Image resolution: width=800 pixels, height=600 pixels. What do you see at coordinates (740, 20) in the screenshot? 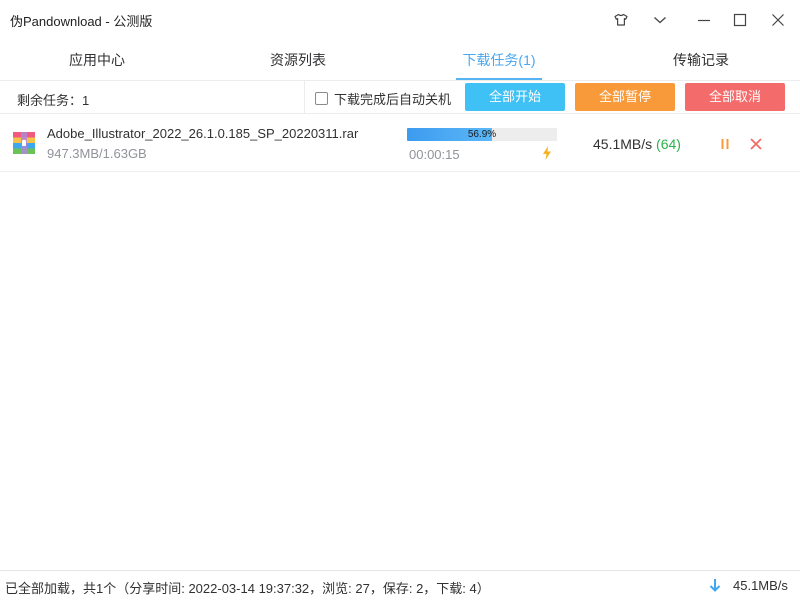
I see `maximize-icon` at bounding box center [740, 20].